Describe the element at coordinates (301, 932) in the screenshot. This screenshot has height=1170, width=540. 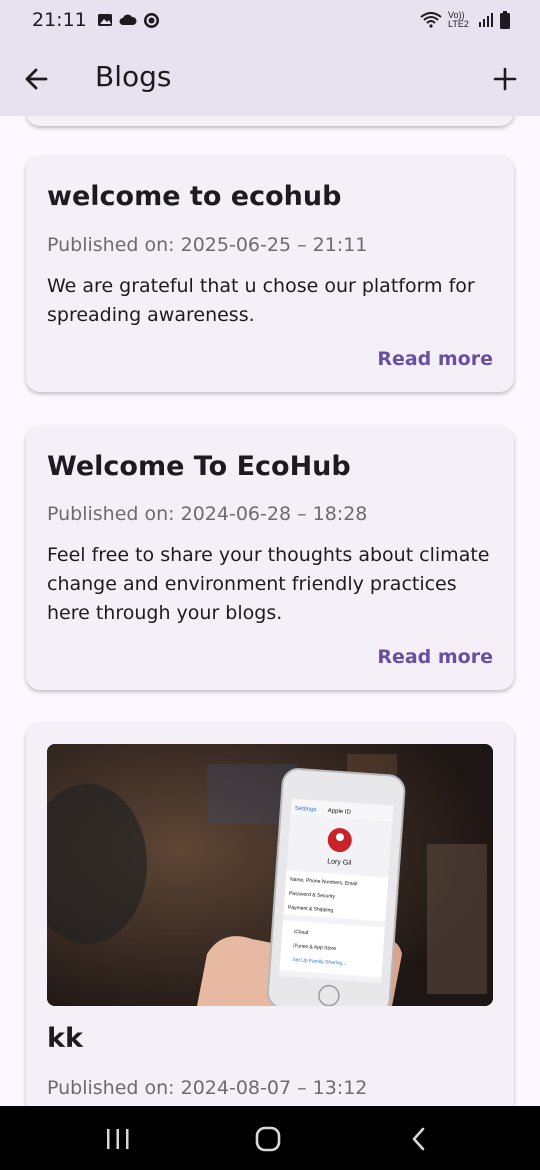
I see `phone-screen-row: iCloud` at that location.